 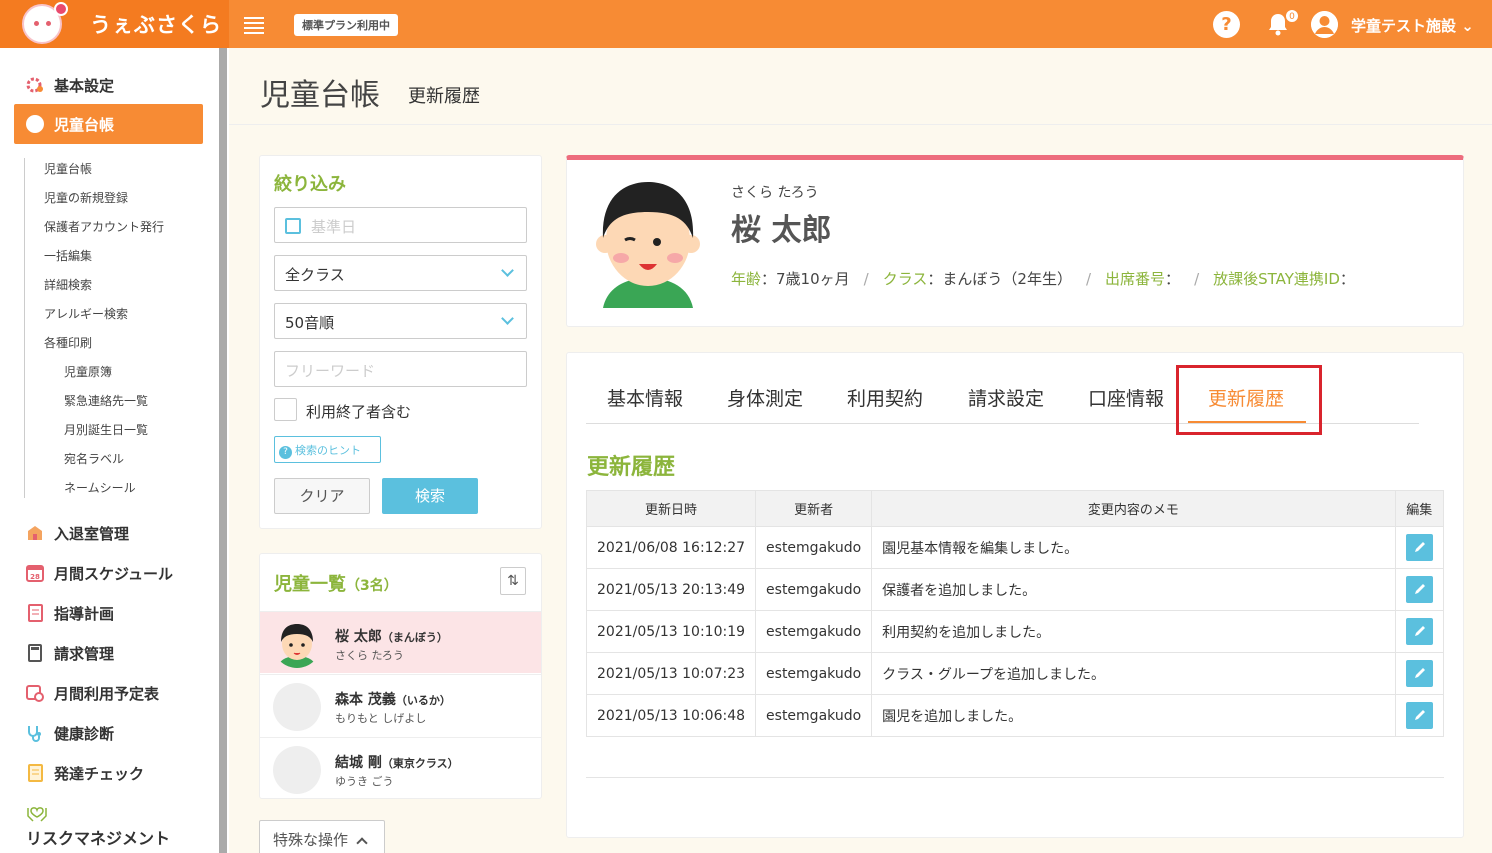 I want to click on page-title: 児童台帳, so click(x=320, y=95).